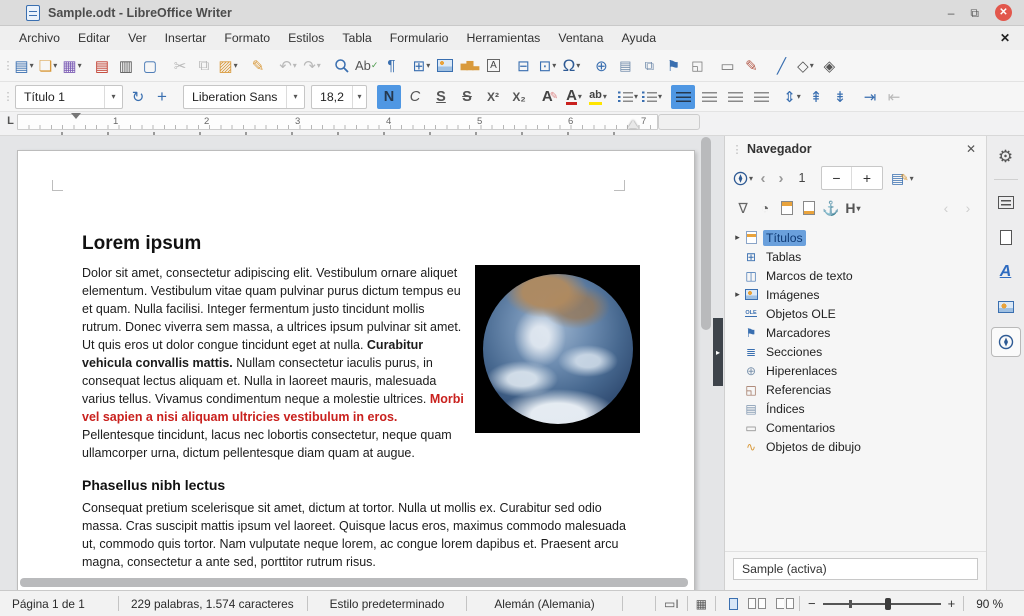 The width and height of the screenshot is (1024, 616). What do you see at coordinates (544, 604) in the screenshot?
I see `language-status: Alemán (Alemania)` at bounding box center [544, 604].